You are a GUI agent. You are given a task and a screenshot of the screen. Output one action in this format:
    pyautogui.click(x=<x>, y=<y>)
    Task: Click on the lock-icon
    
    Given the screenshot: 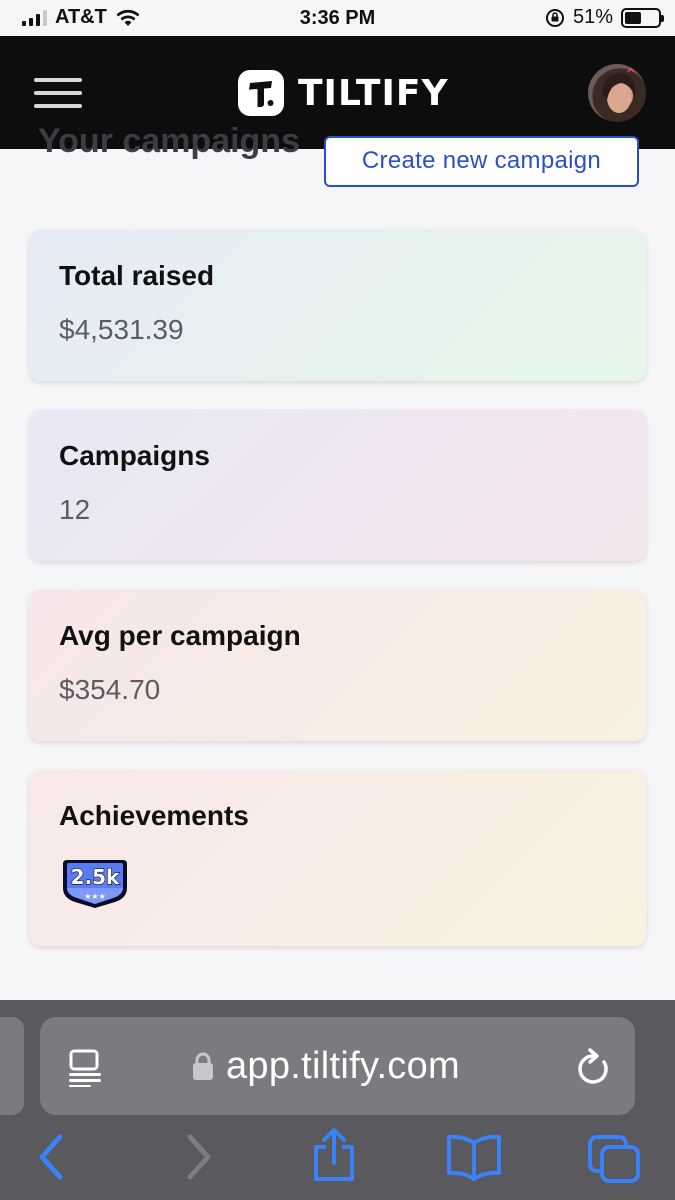 What is the action you would take?
    pyautogui.click(x=203, y=1066)
    